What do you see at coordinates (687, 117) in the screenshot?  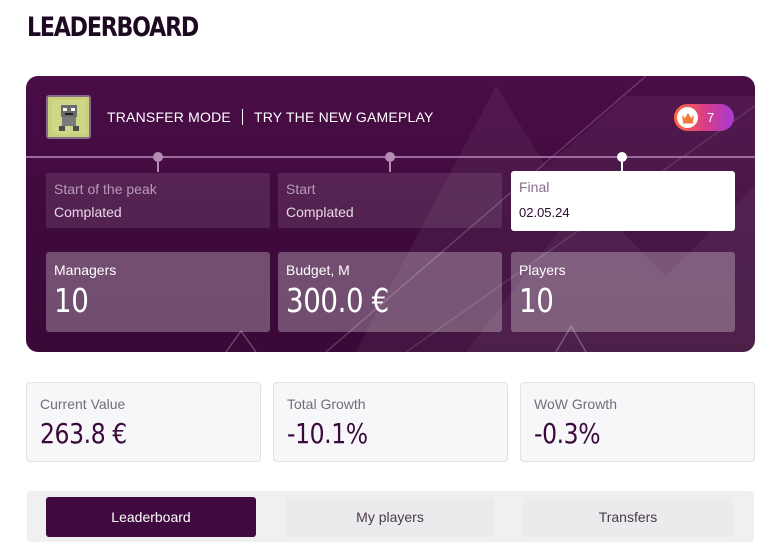 I see `crown-icon` at bounding box center [687, 117].